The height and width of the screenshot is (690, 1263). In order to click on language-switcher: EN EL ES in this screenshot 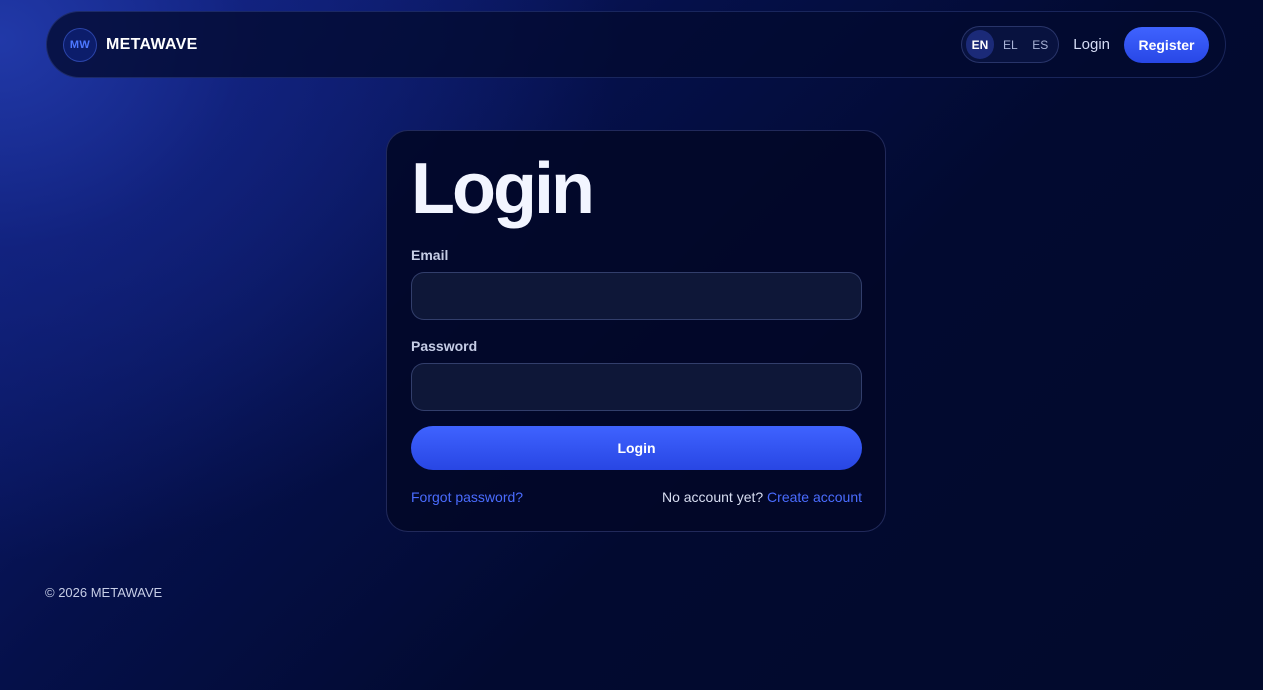, I will do `click(1010, 44)`.